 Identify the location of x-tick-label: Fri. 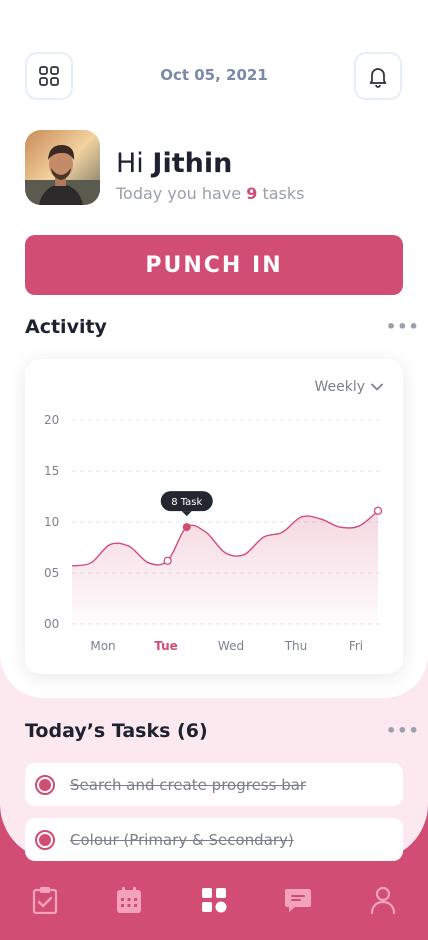
(356, 646).